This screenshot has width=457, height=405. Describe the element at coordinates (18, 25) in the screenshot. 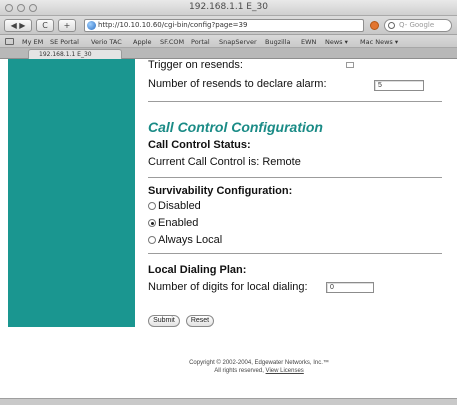

I see `back-forward-buttons: ◀ ▶` at that location.